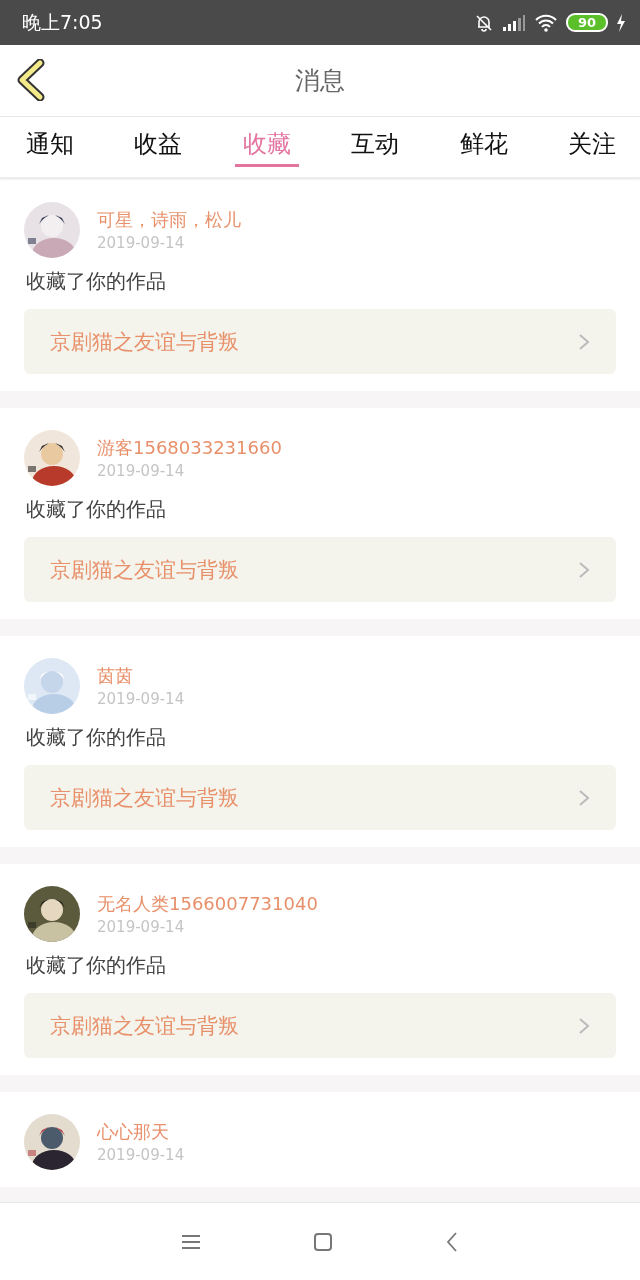 This screenshot has width=640, height=1280. Describe the element at coordinates (483, 22) in the screenshot. I see `bell-off-icon` at that location.